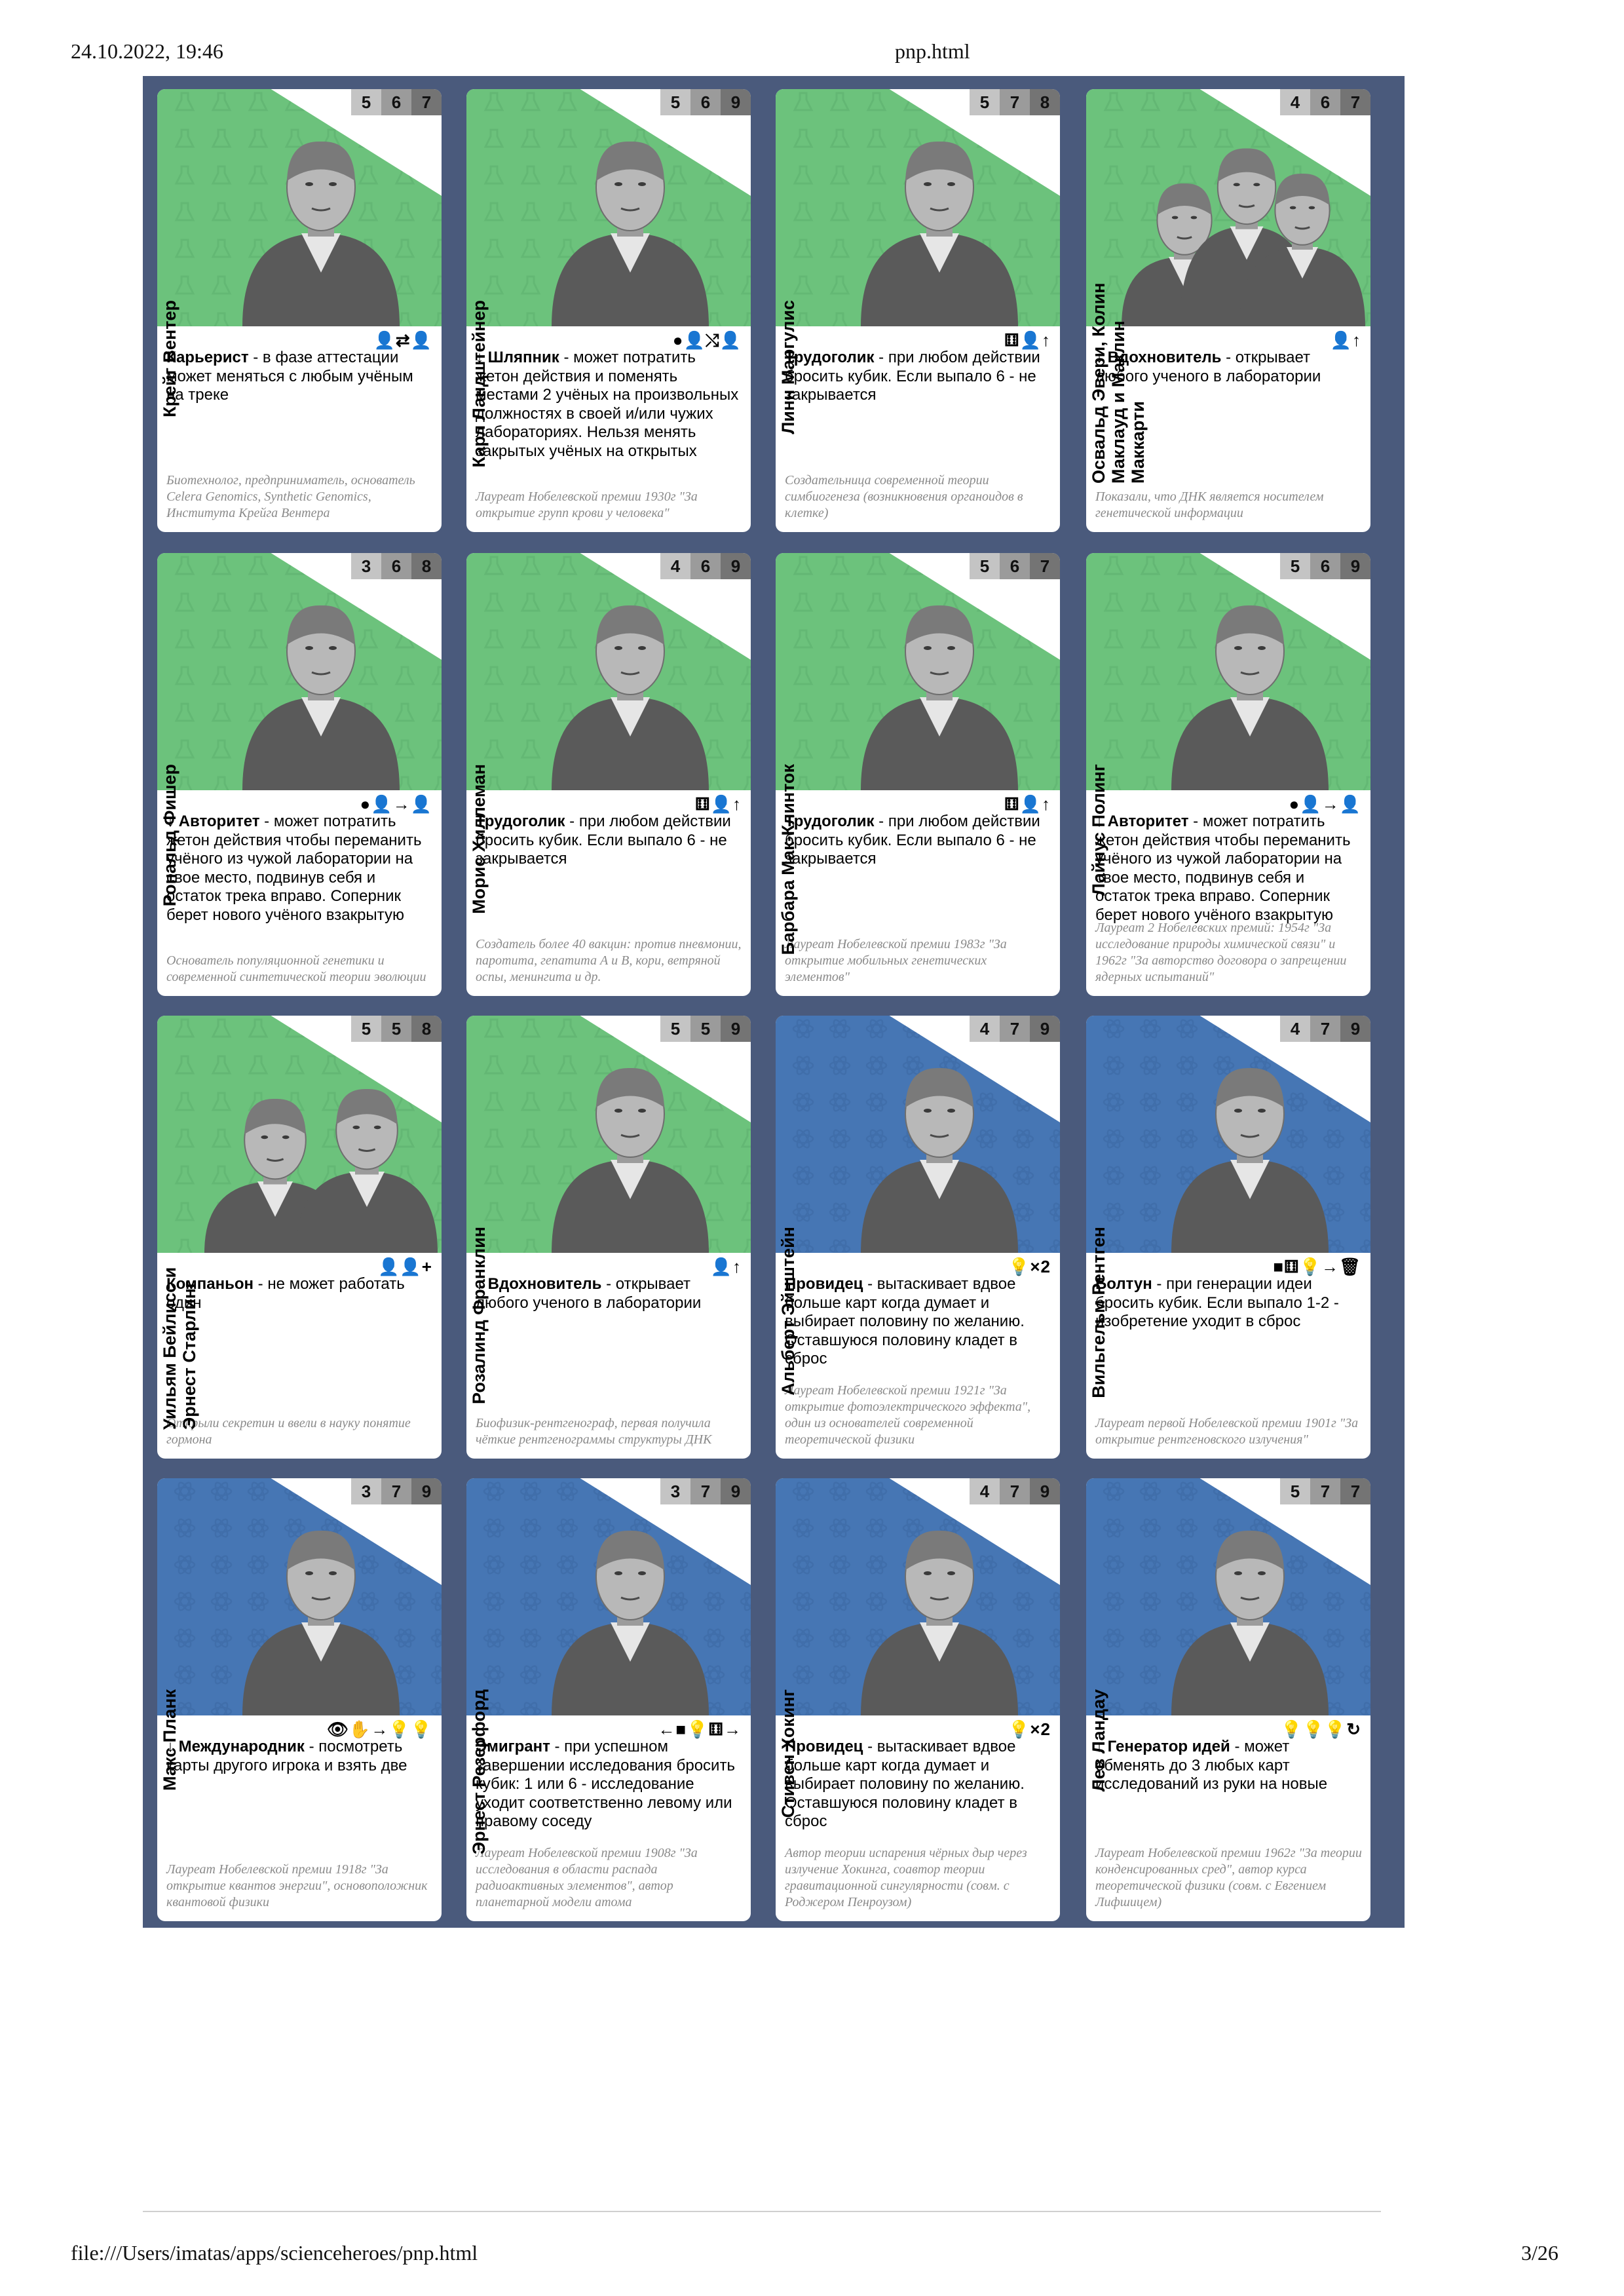  I want to click on ability-description: Компаньон - не может работать один, so click(299, 1293).